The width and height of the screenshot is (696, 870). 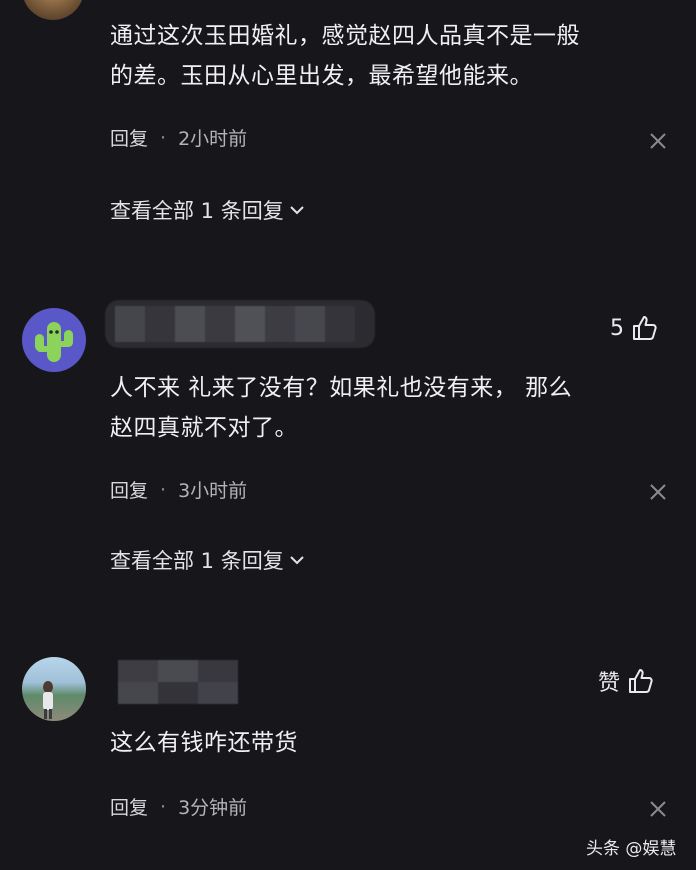 What do you see at coordinates (617, 328) in the screenshot?
I see `like-count: 5` at bounding box center [617, 328].